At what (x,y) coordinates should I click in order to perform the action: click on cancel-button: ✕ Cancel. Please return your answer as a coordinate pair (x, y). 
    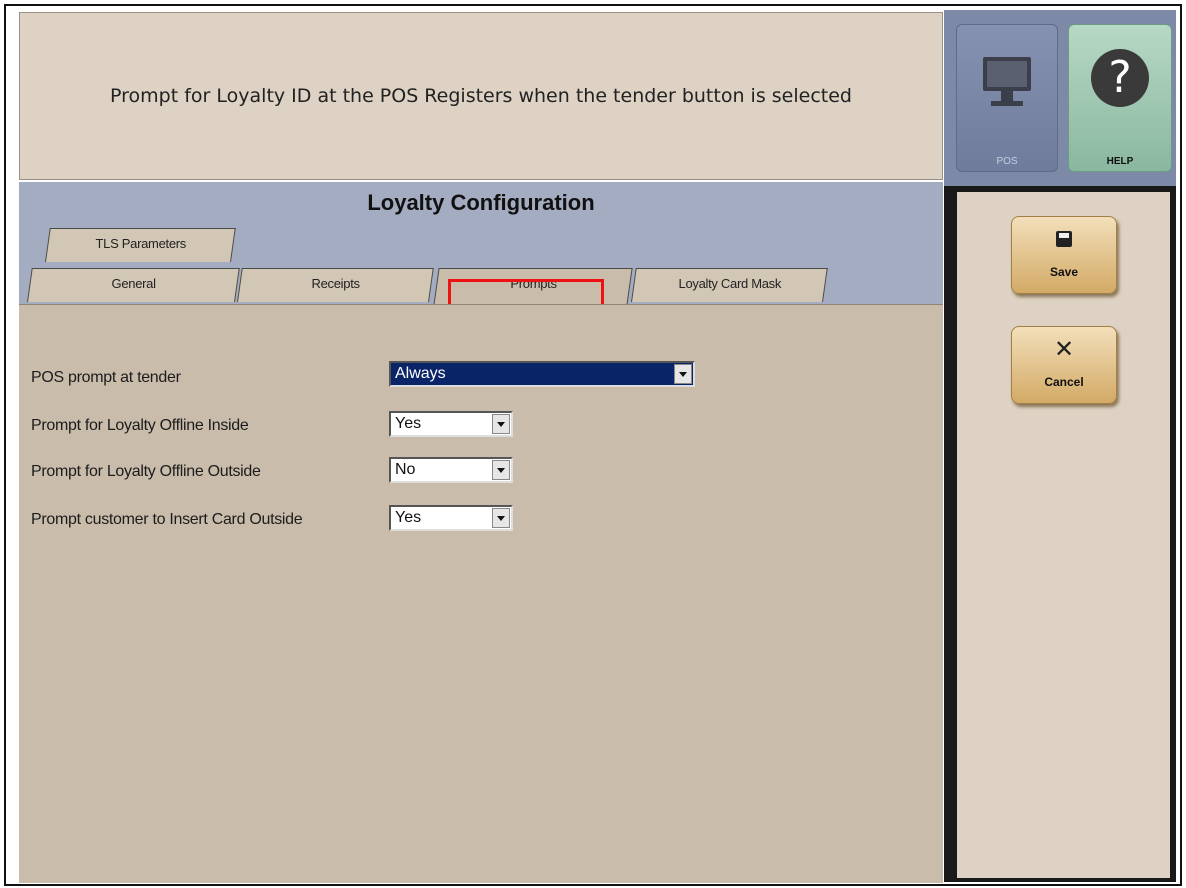
    Looking at the image, I should click on (1064, 365).